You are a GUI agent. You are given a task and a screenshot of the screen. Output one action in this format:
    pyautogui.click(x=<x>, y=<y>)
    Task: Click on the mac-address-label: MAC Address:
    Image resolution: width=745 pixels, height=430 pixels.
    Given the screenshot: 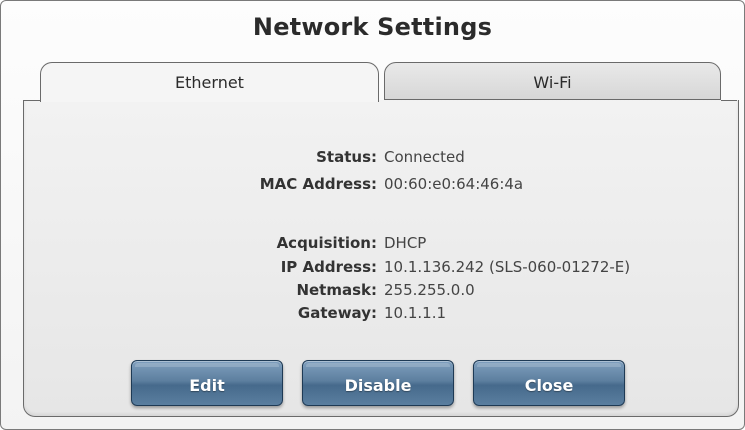 What is the action you would take?
    pyautogui.click(x=318, y=184)
    